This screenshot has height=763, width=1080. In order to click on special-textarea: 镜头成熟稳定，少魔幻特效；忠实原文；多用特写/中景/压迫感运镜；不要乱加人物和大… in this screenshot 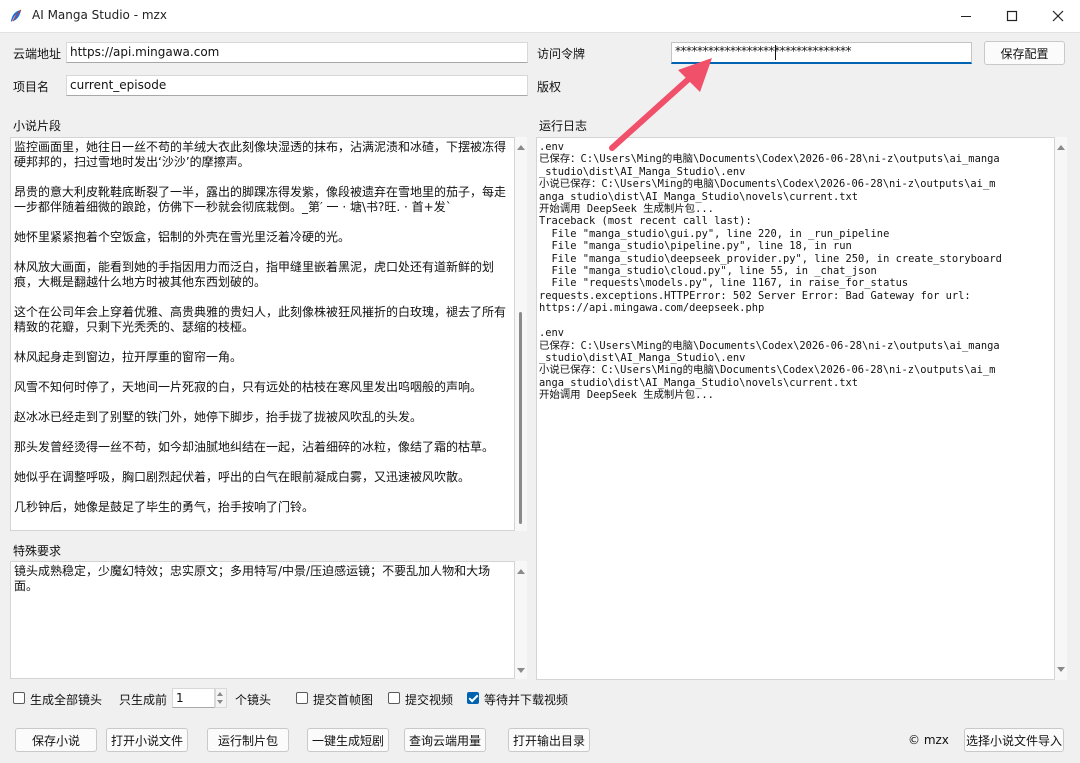, I will do `click(262, 620)`.